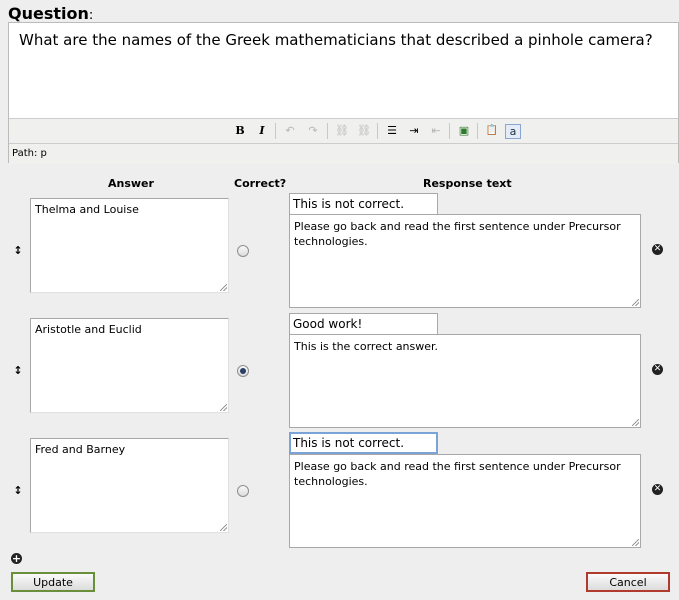  I want to click on unlink-icon: ⛓, so click(364, 131).